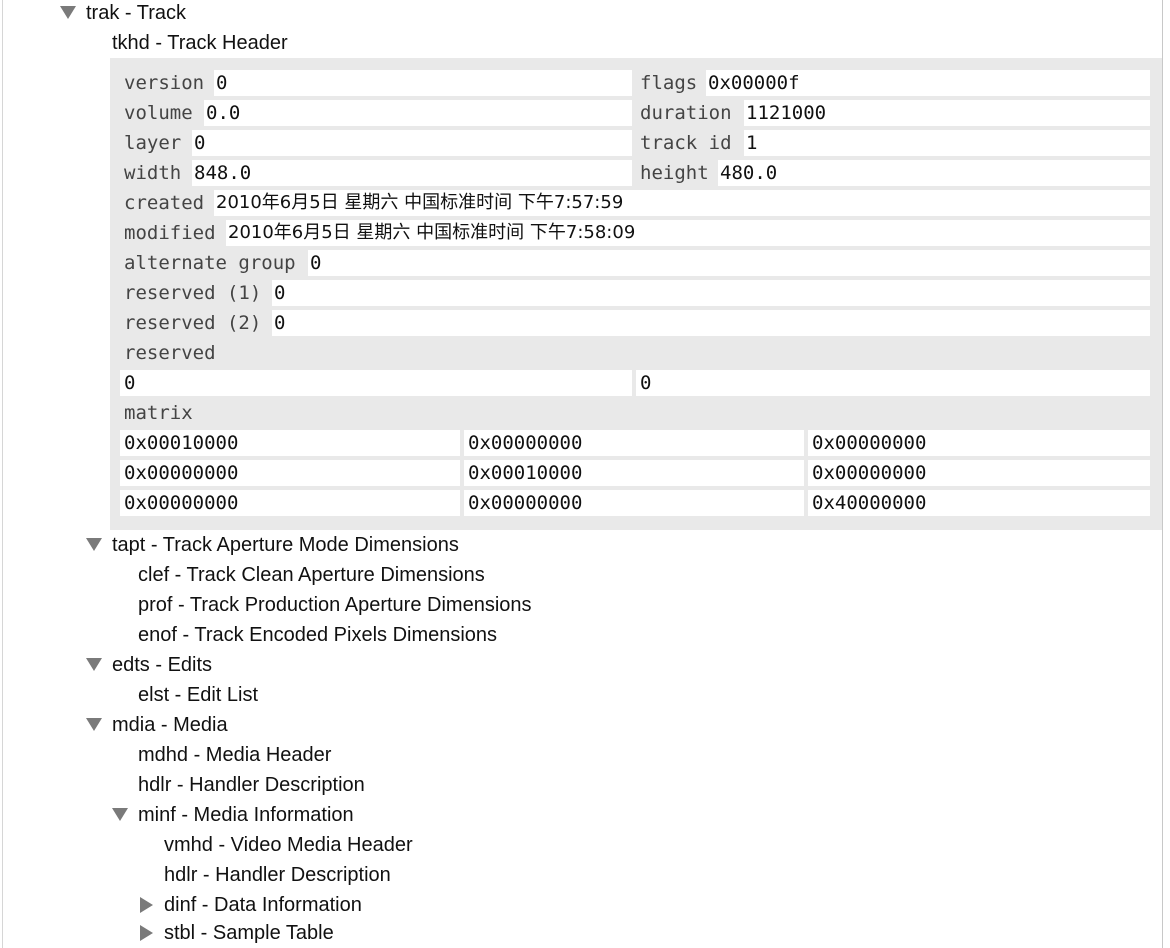 The image size is (1170, 948). What do you see at coordinates (153, 173) in the screenshot?
I see `field-width-label: width` at bounding box center [153, 173].